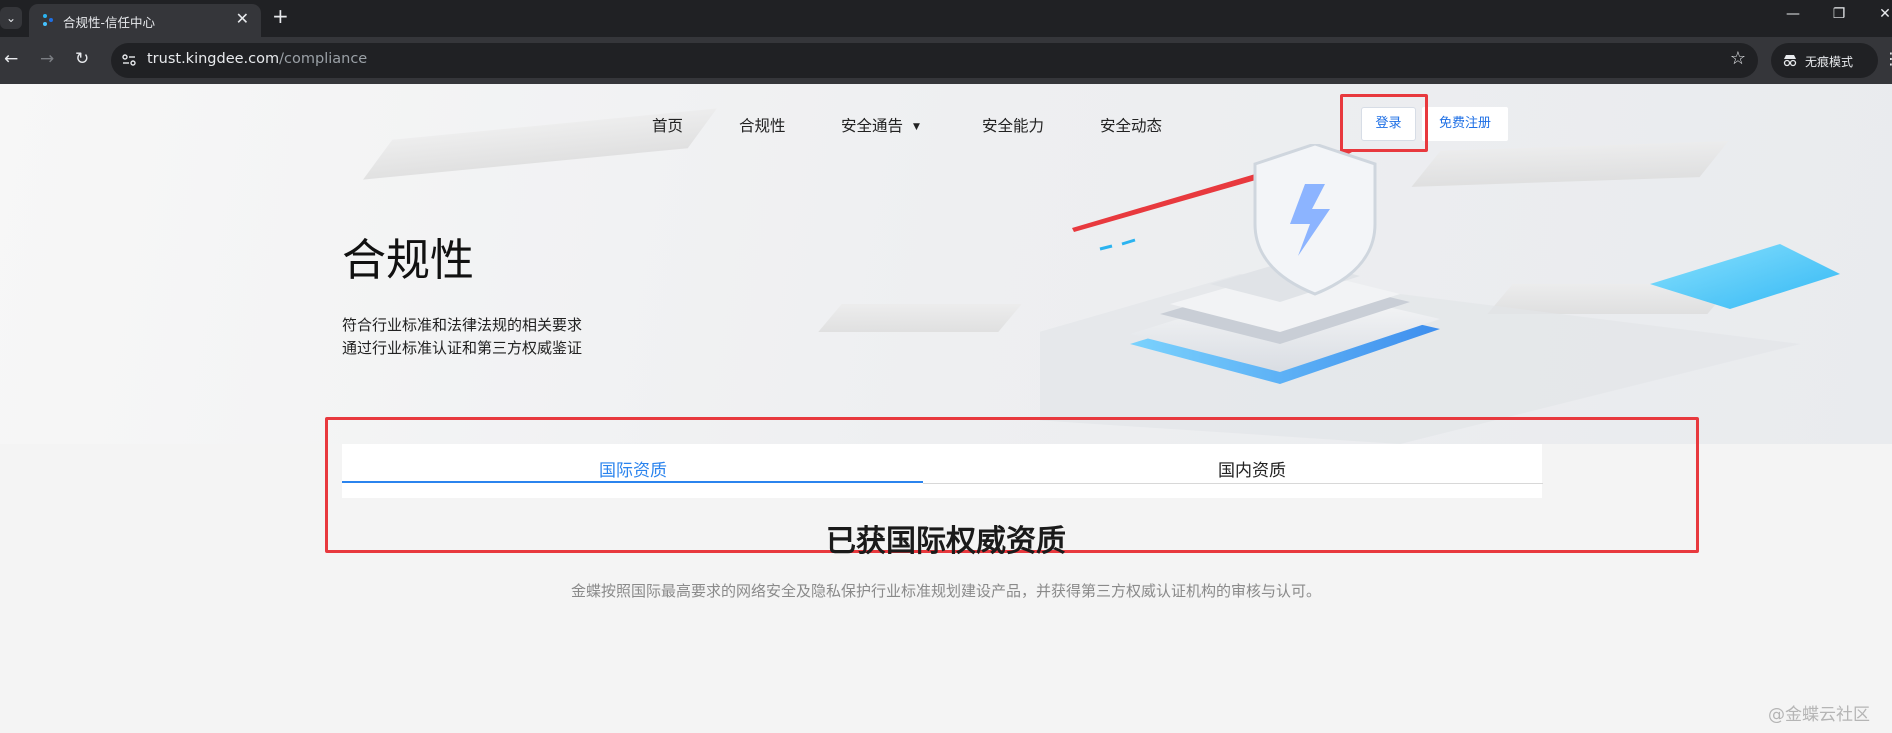  I want to click on nav-security-notice-label: 安全通告, so click(872, 126).